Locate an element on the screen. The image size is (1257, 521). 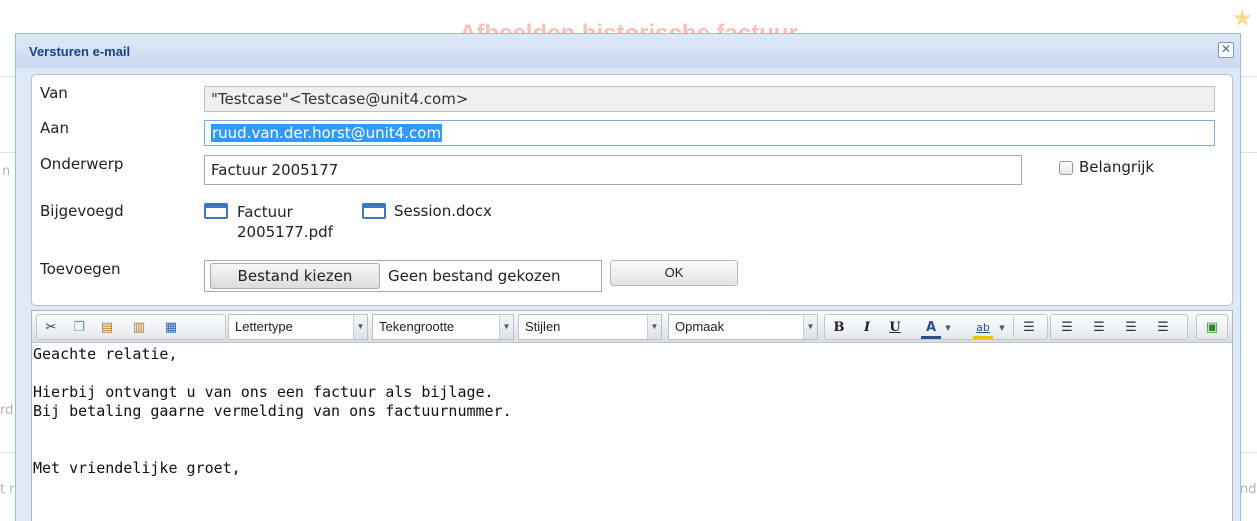
align-left-icon: ☰ is located at coordinates (1029, 328).